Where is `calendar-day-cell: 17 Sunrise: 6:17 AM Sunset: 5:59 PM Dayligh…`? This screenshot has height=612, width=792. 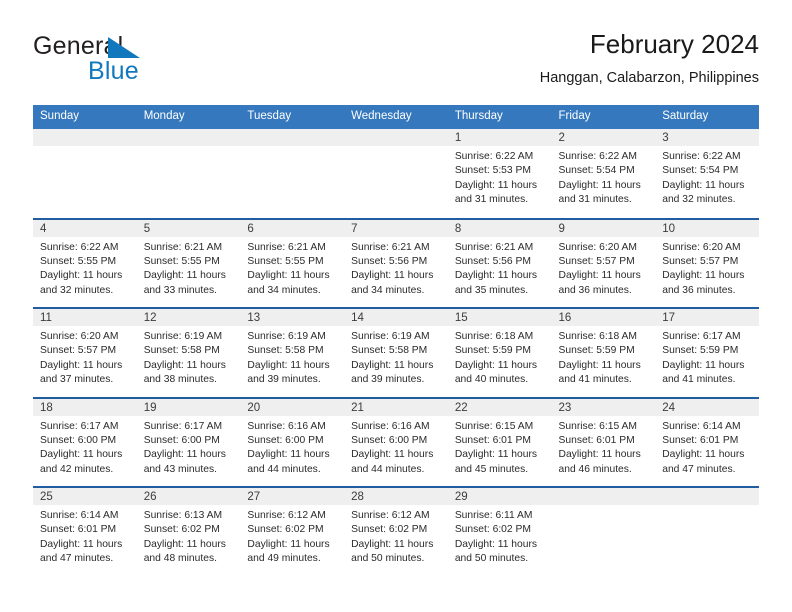 calendar-day-cell: 17 Sunrise: 6:17 AM Sunset: 5:59 PM Dayligh… is located at coordinates (707, 352).